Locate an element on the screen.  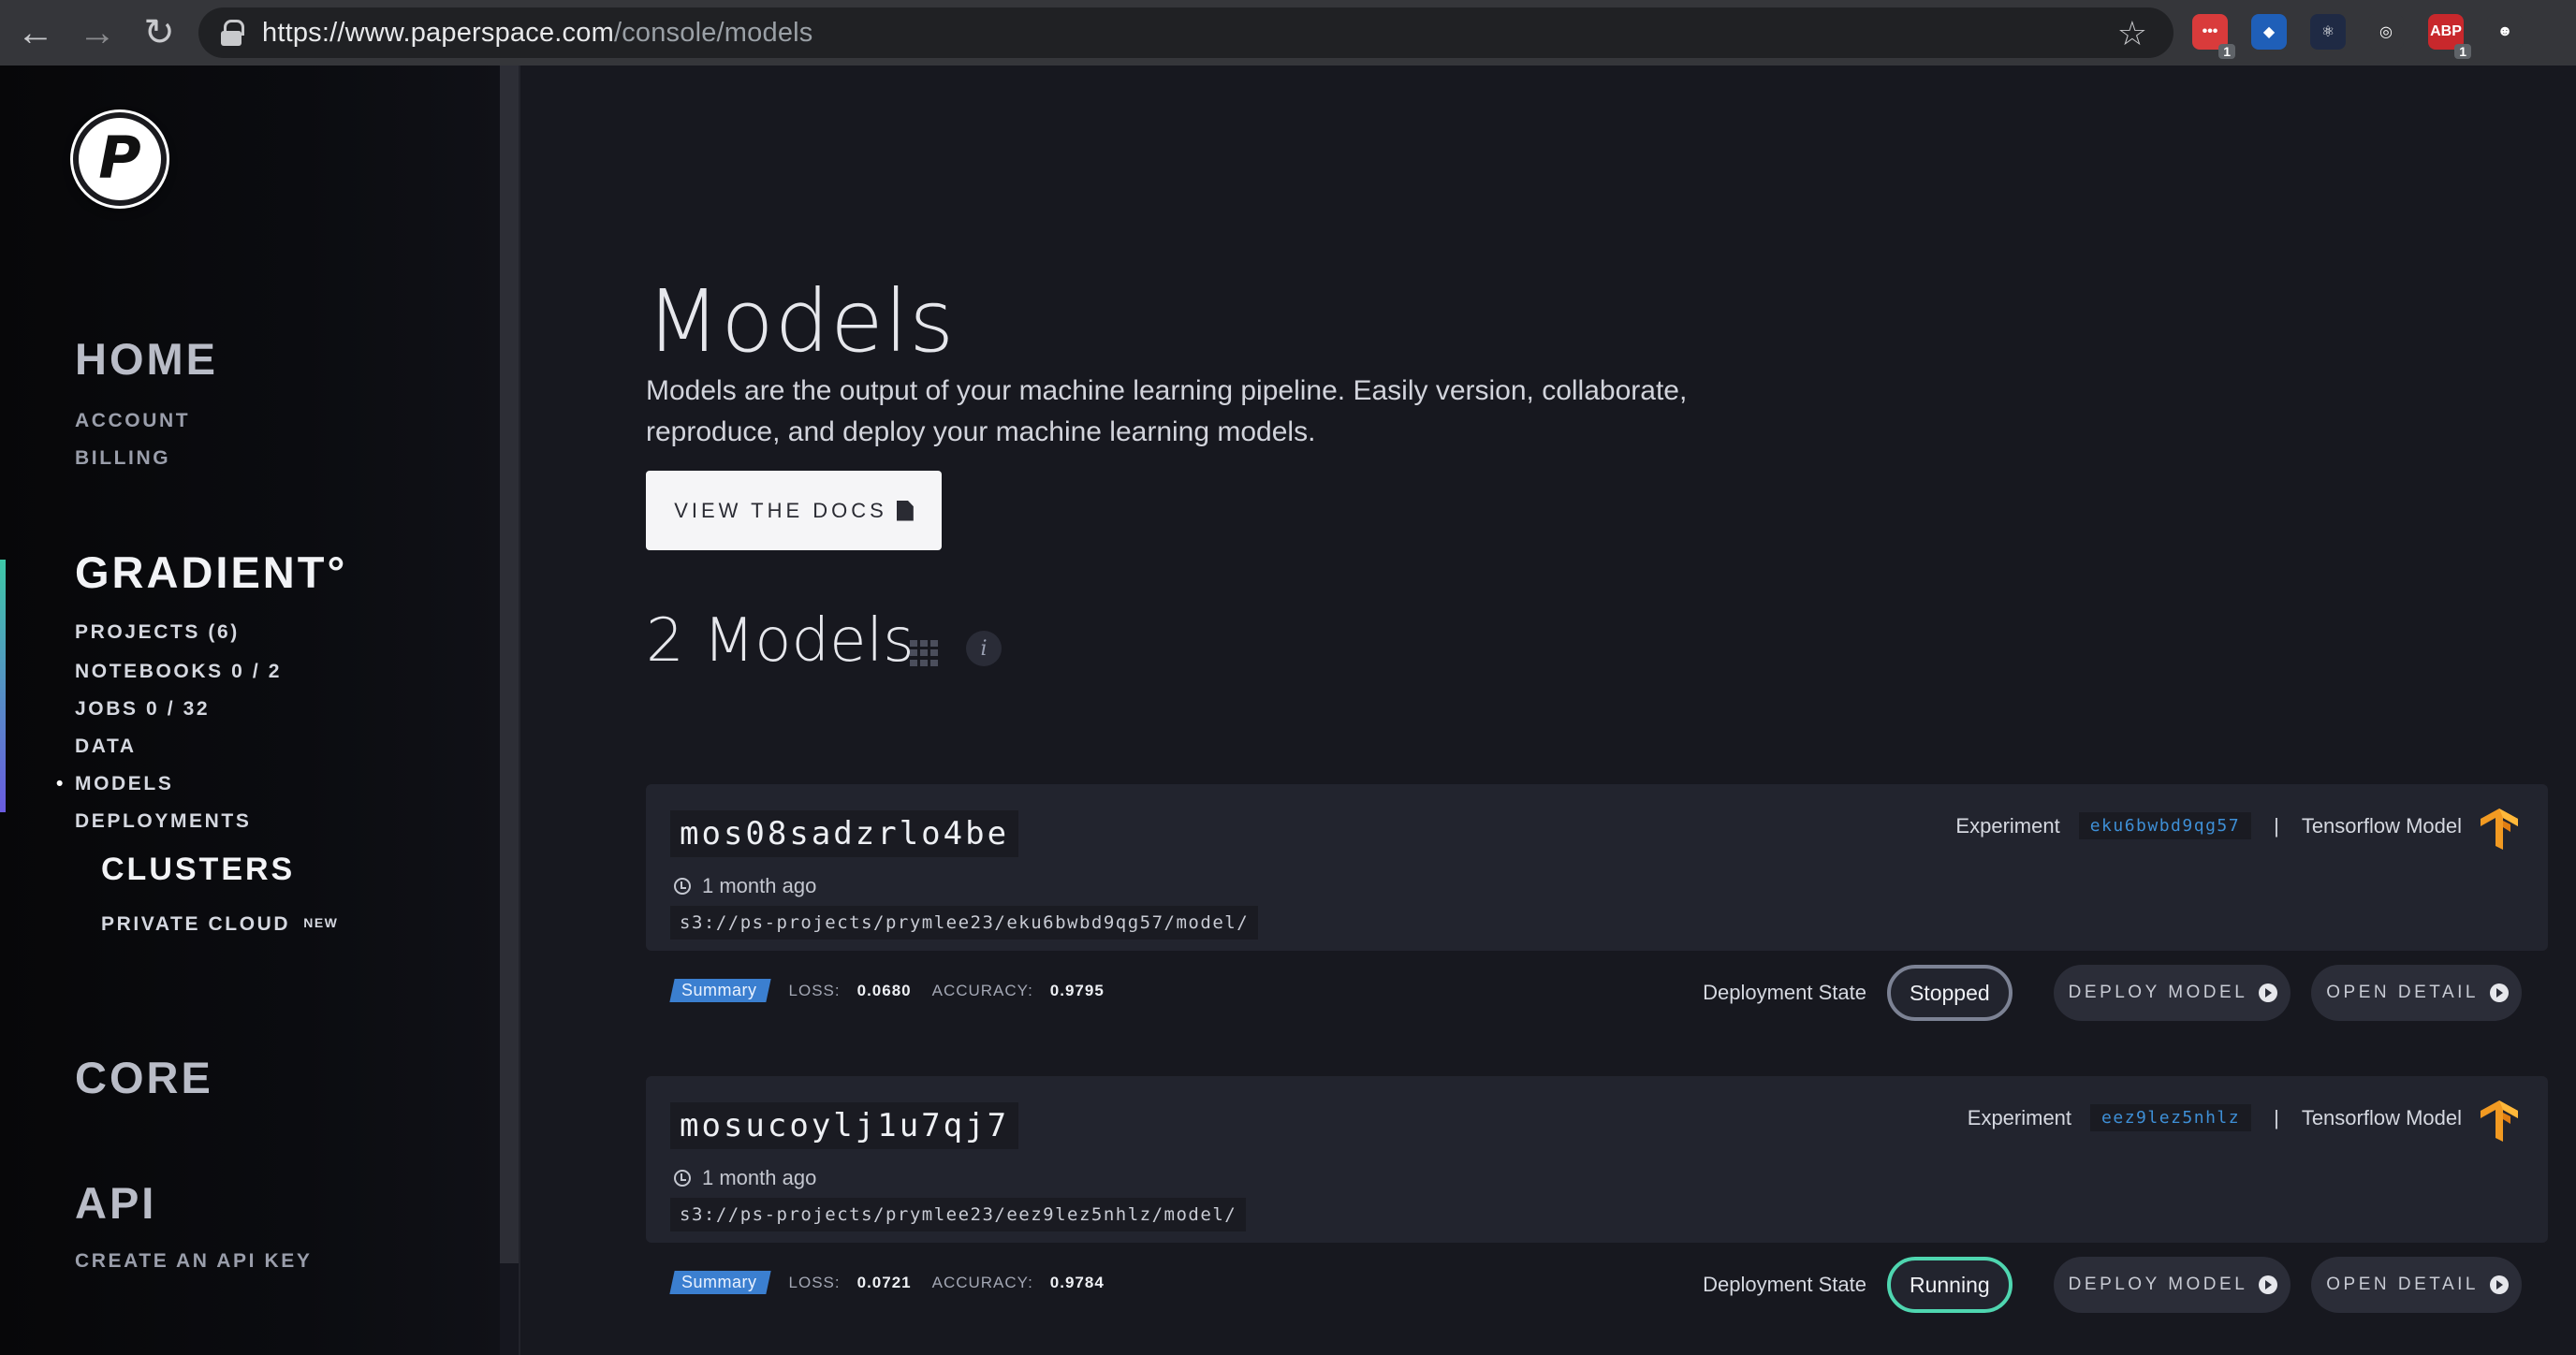
gradient-accent-bar is located at coordinates (3, 686).